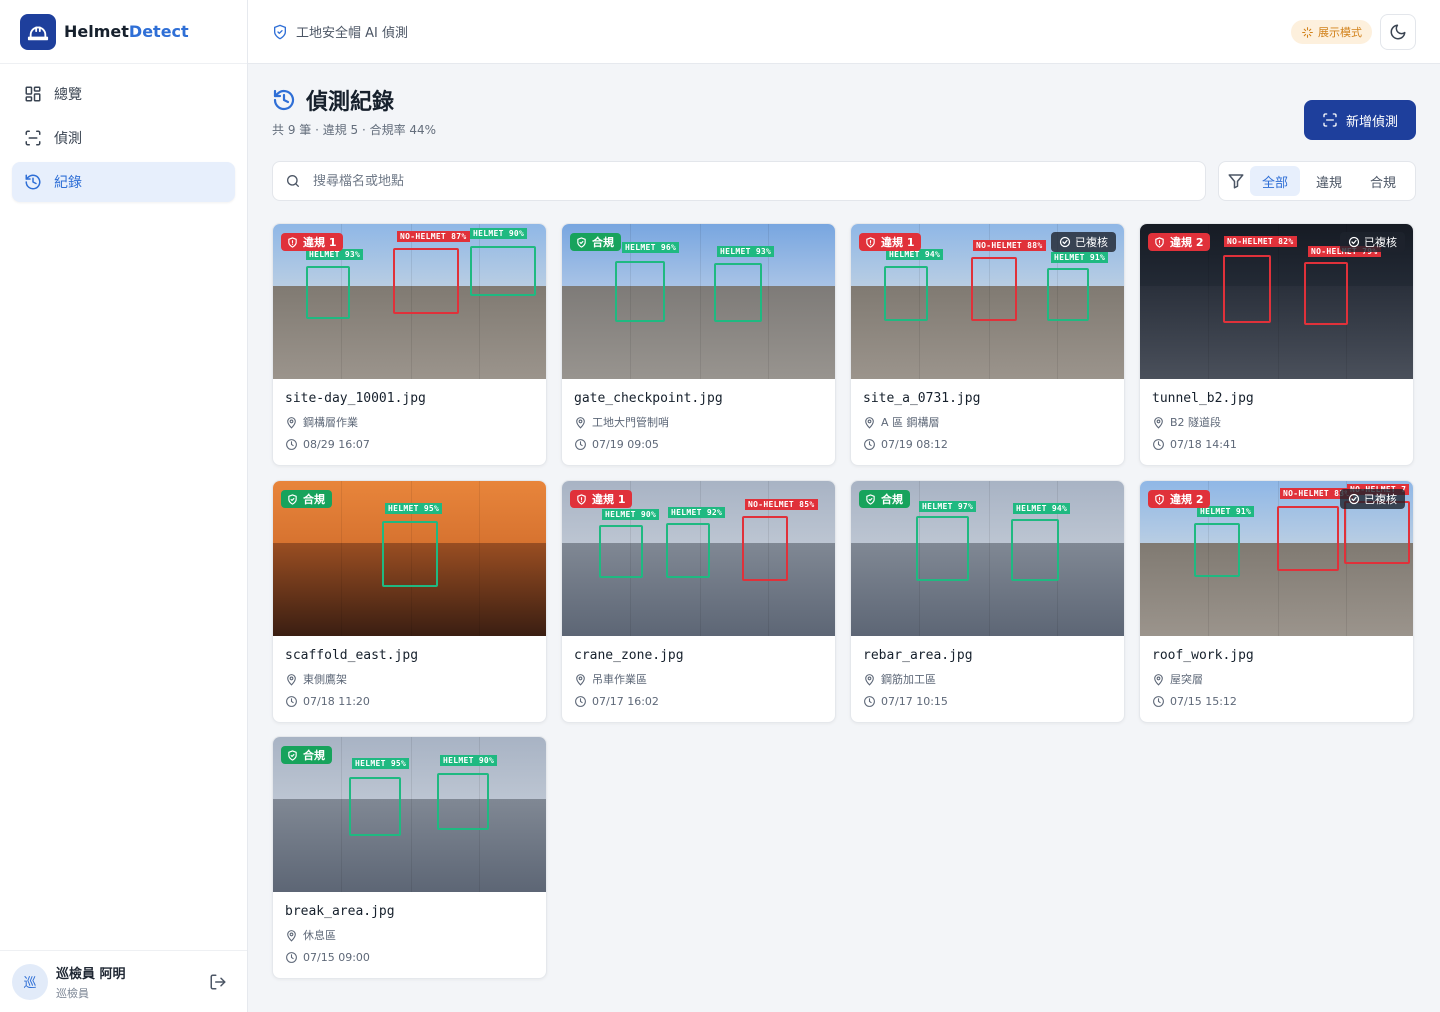 The width and height of the screenshot is (1440, 1012). Describe the element at coordinates (1380, 499) in the screenshot. I see `reviewed-text: 已複核` at that location.